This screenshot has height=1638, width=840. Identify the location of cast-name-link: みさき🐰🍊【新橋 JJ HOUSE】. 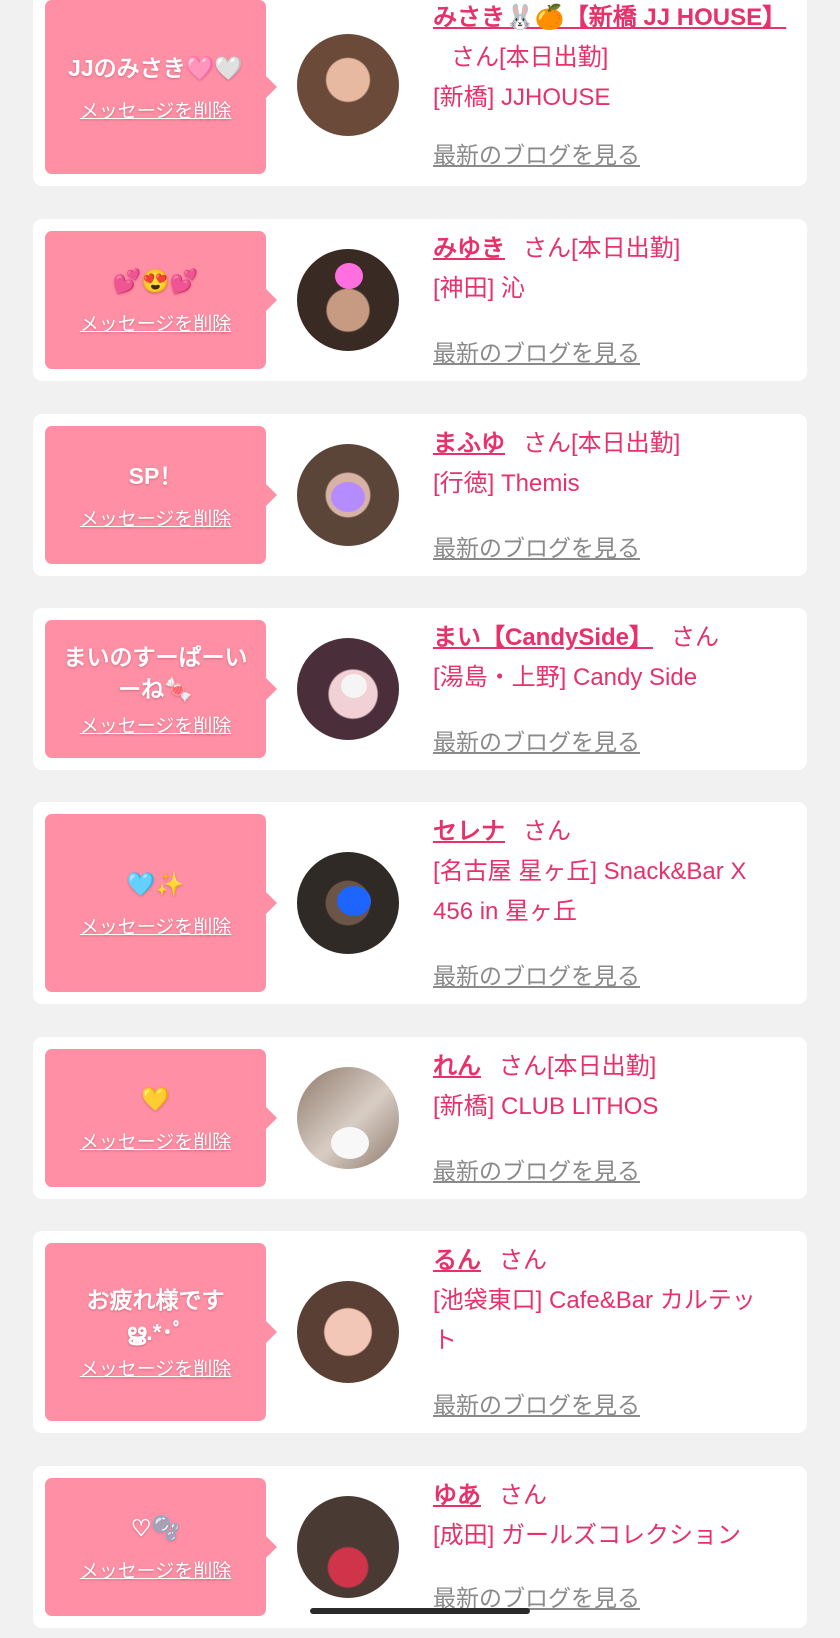
(609, 17).